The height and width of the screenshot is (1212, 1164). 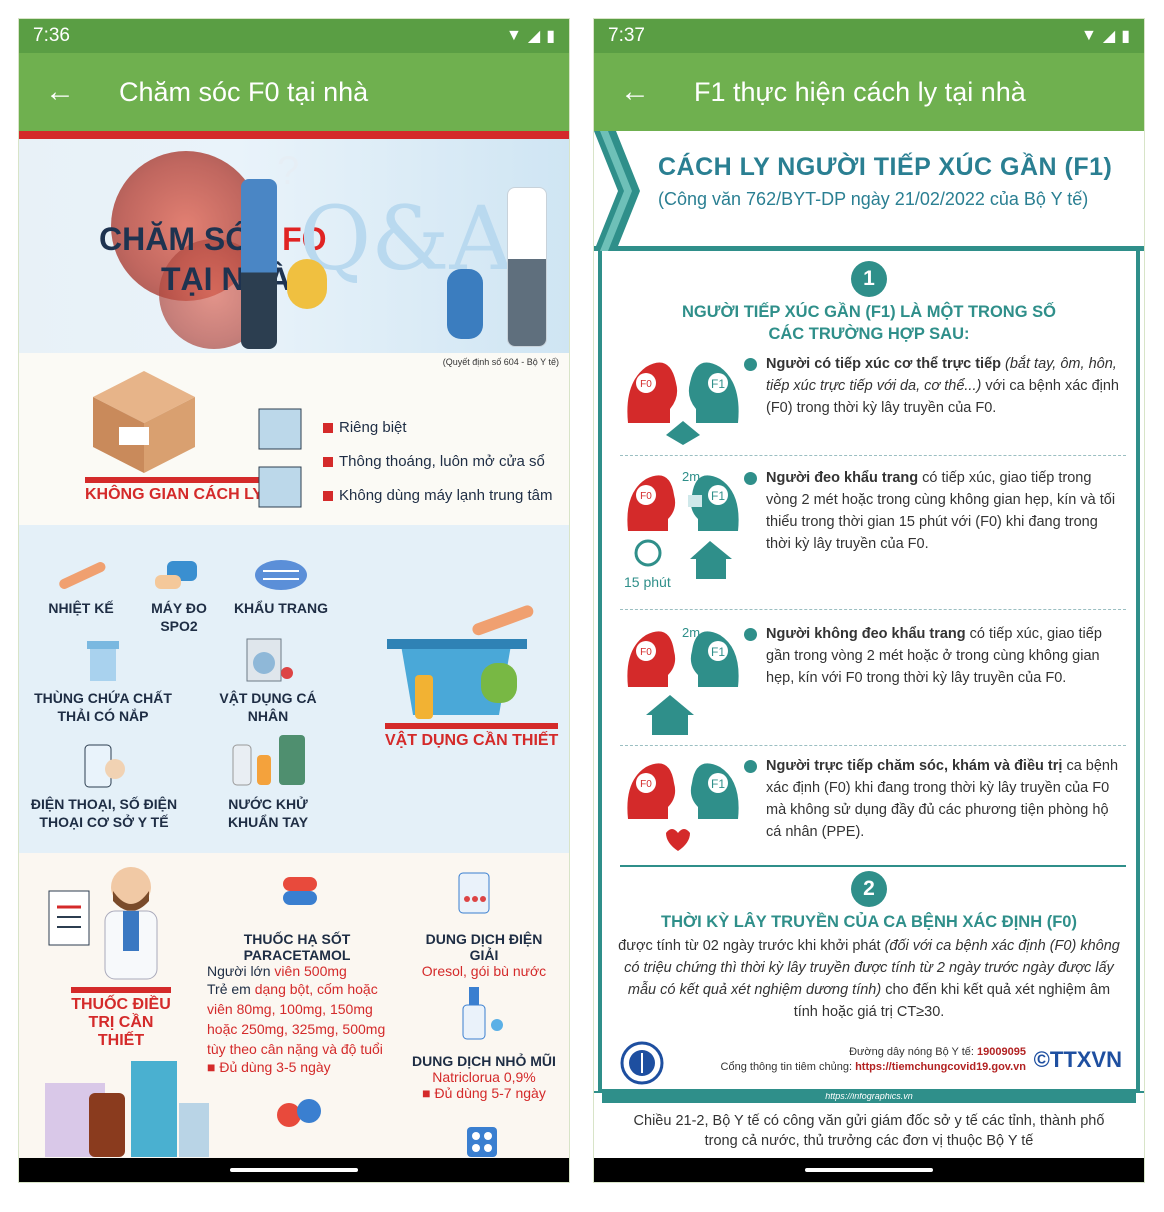 I want to click on infographic-title: CÁCH LY NGƯỜI TIẾP XÚC GẦN (F1), so click(x=885, y=167).